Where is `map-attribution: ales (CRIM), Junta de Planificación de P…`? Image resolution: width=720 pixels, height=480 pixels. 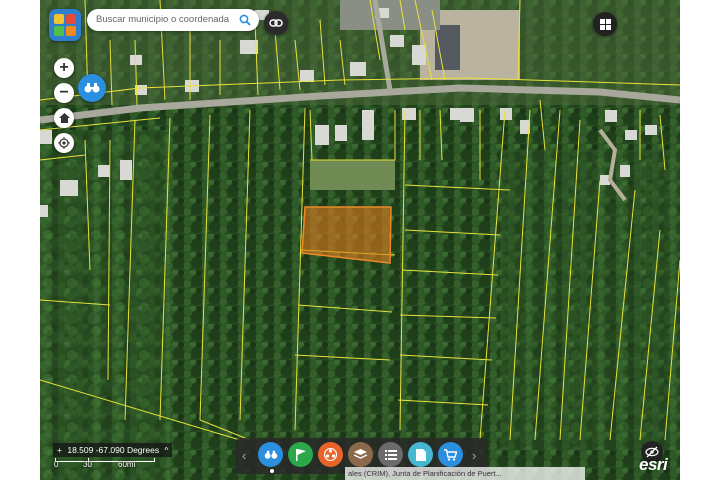 map-attribution: ales (CRIM), Junta de Planificación de P… is located at coordinates (465, 473).